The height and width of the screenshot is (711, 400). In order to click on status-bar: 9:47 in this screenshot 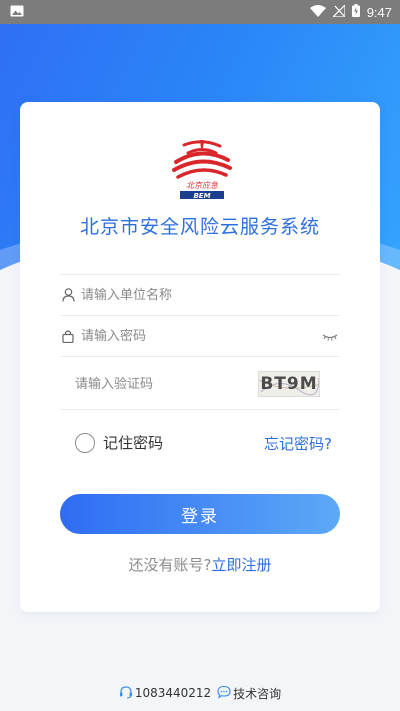, I will do `click(200, 12)`.